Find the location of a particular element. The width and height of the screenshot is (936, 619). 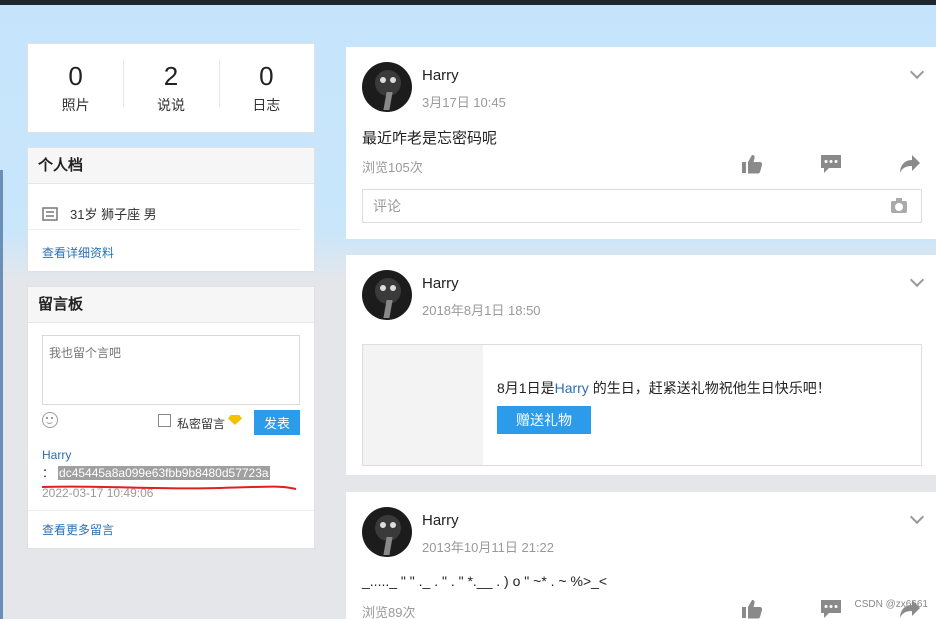

stat-moods-label: 说说 is located at coordinates (170, 105).